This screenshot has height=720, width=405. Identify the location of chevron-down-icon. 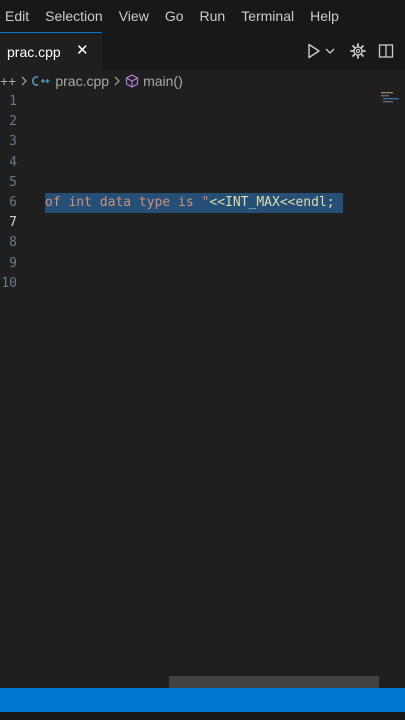
(330, 51).